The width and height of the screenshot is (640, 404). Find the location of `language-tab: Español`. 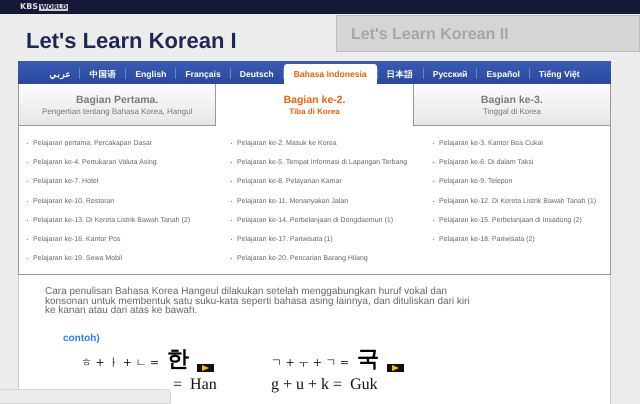

language-tab: Español is located at coordinates (503, 74).